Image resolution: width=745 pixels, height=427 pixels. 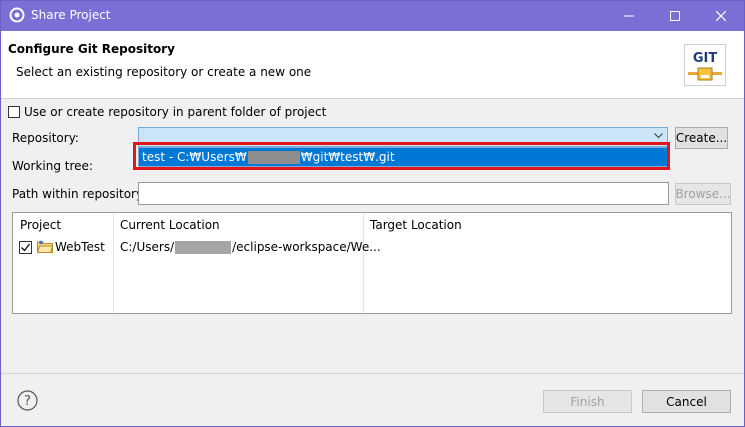 I want to click on chevron-down-icon, so click(x=658, y=136).